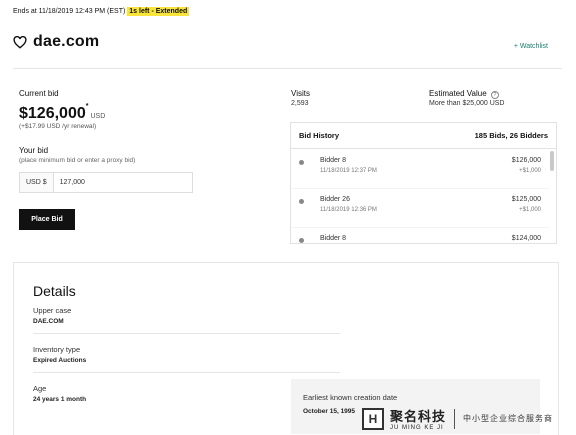 This screenshot has width=576, height=435. What do you see at coordinates (98, 116) in the screenshot?
I see `currency-label: USD` at bounding box center [98, 116].